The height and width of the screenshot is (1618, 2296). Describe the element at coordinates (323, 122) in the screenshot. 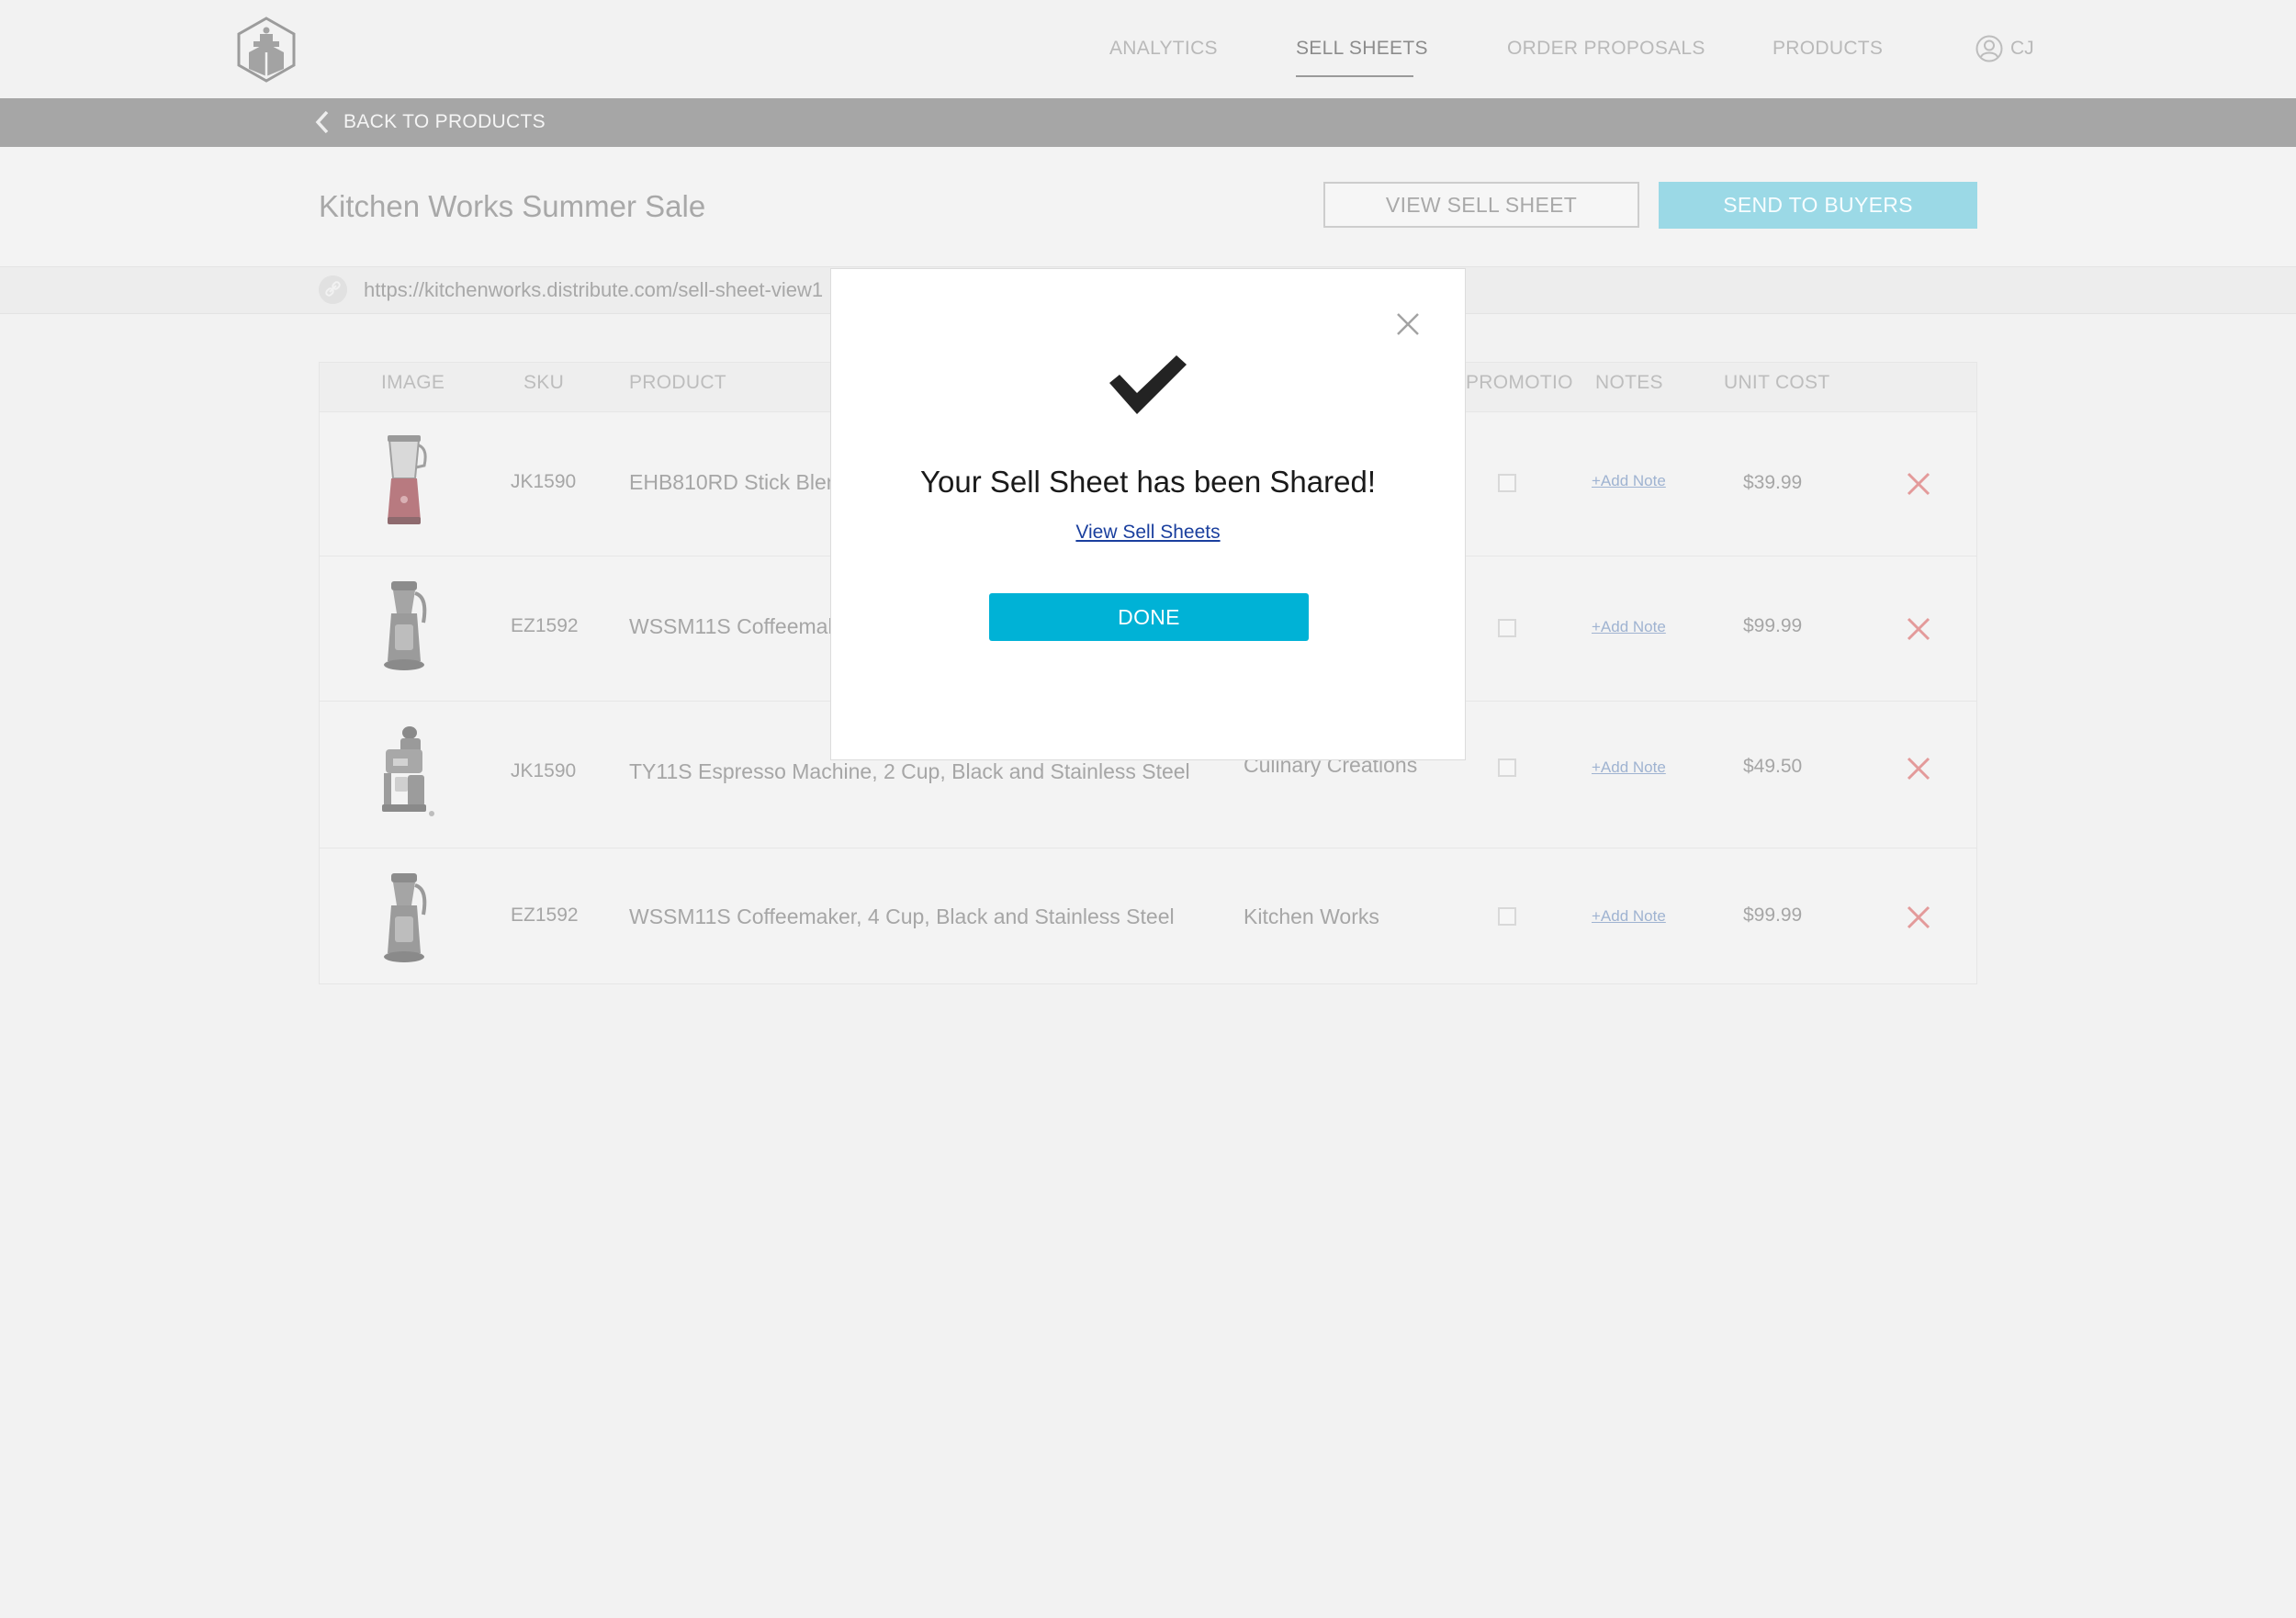

I see `chevron-left-icon` at that location.